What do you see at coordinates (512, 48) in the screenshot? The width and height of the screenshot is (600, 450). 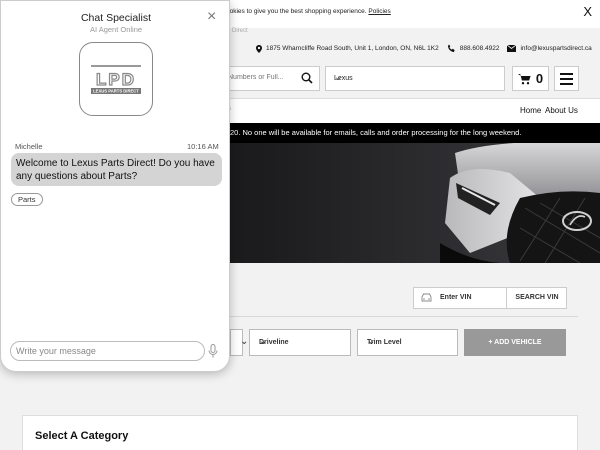 I see `envelope-icon` at bounding box center [512, 48].